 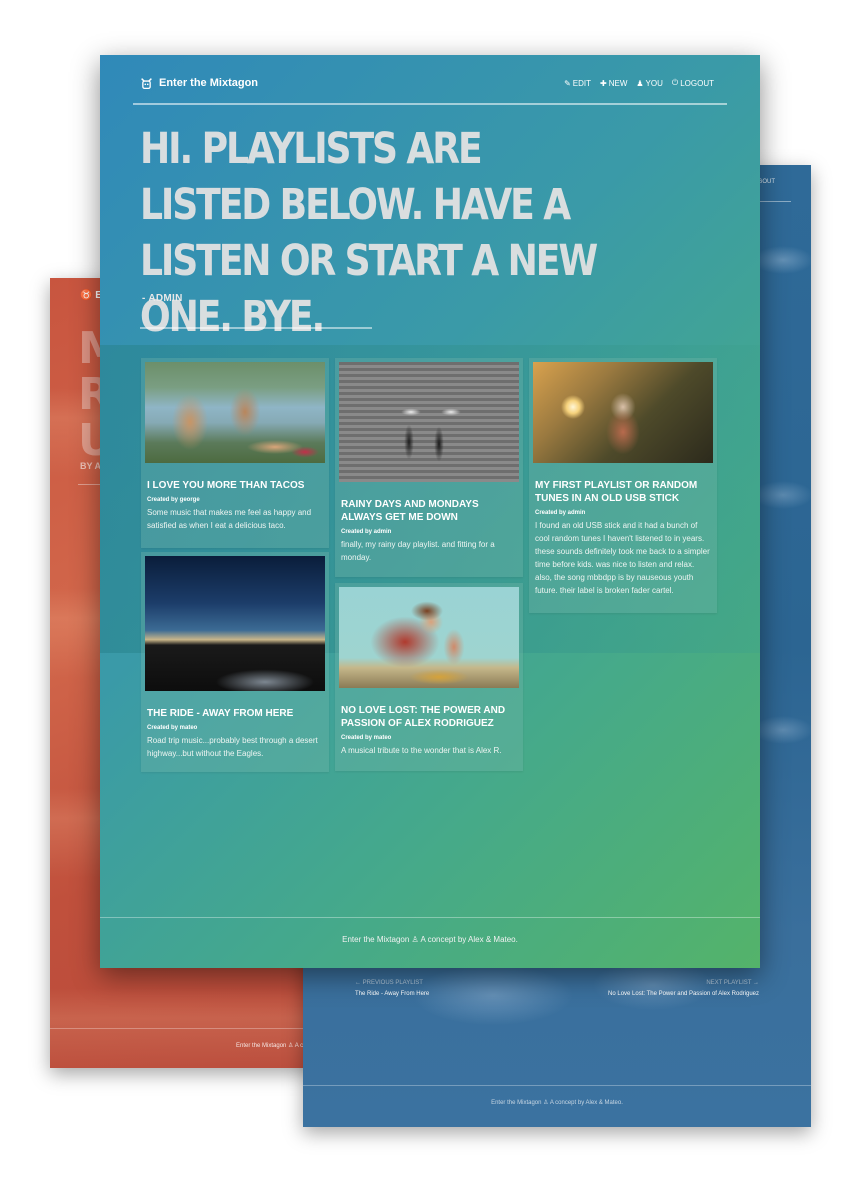 What do you see at coordinates (693, 83) in the screenshot?
I see `nav-logout-link: ⏻ LOGOUT` at bounding box center [693, 83].